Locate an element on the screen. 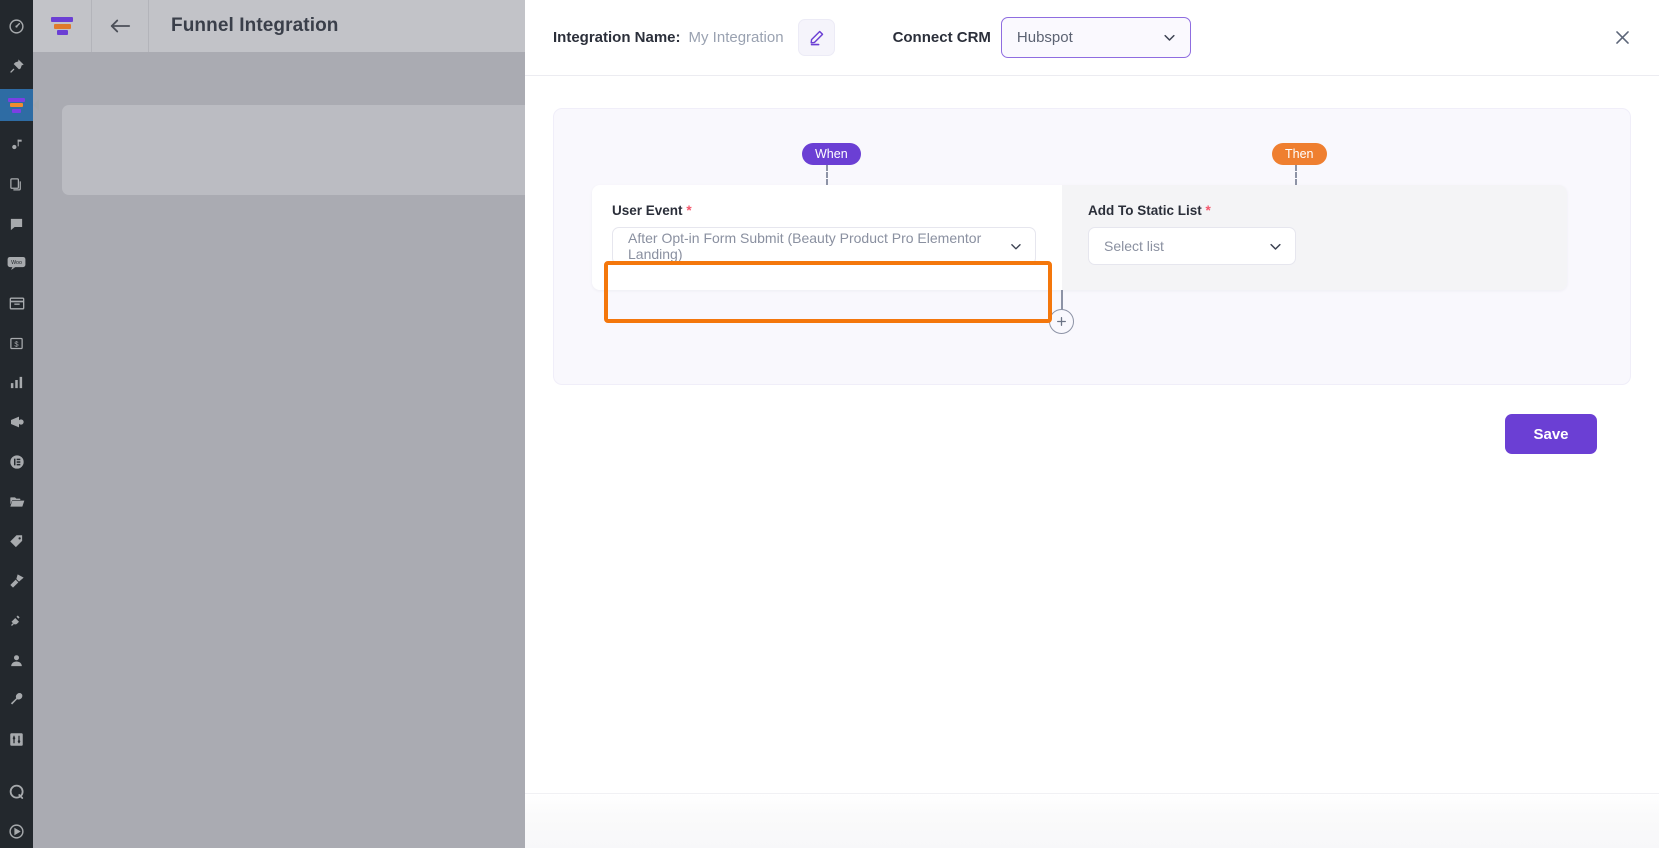 This screenshot has height=848, width=1659. arrow-left-icon is located at coordinates (120, 26).